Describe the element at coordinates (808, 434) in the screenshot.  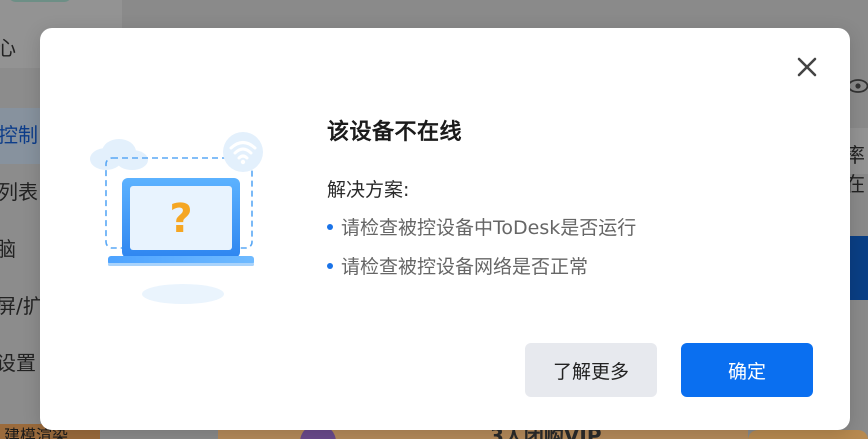
I see `bottom-right-banner` at that location.